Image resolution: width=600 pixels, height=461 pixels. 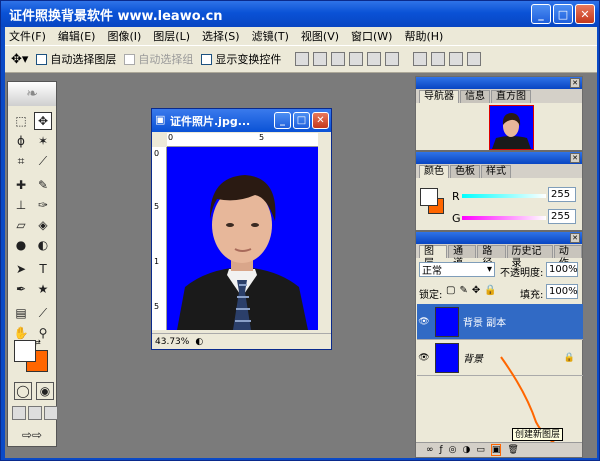 I want to click on link-layers-icon: ∞, so click(x=430, y=450).